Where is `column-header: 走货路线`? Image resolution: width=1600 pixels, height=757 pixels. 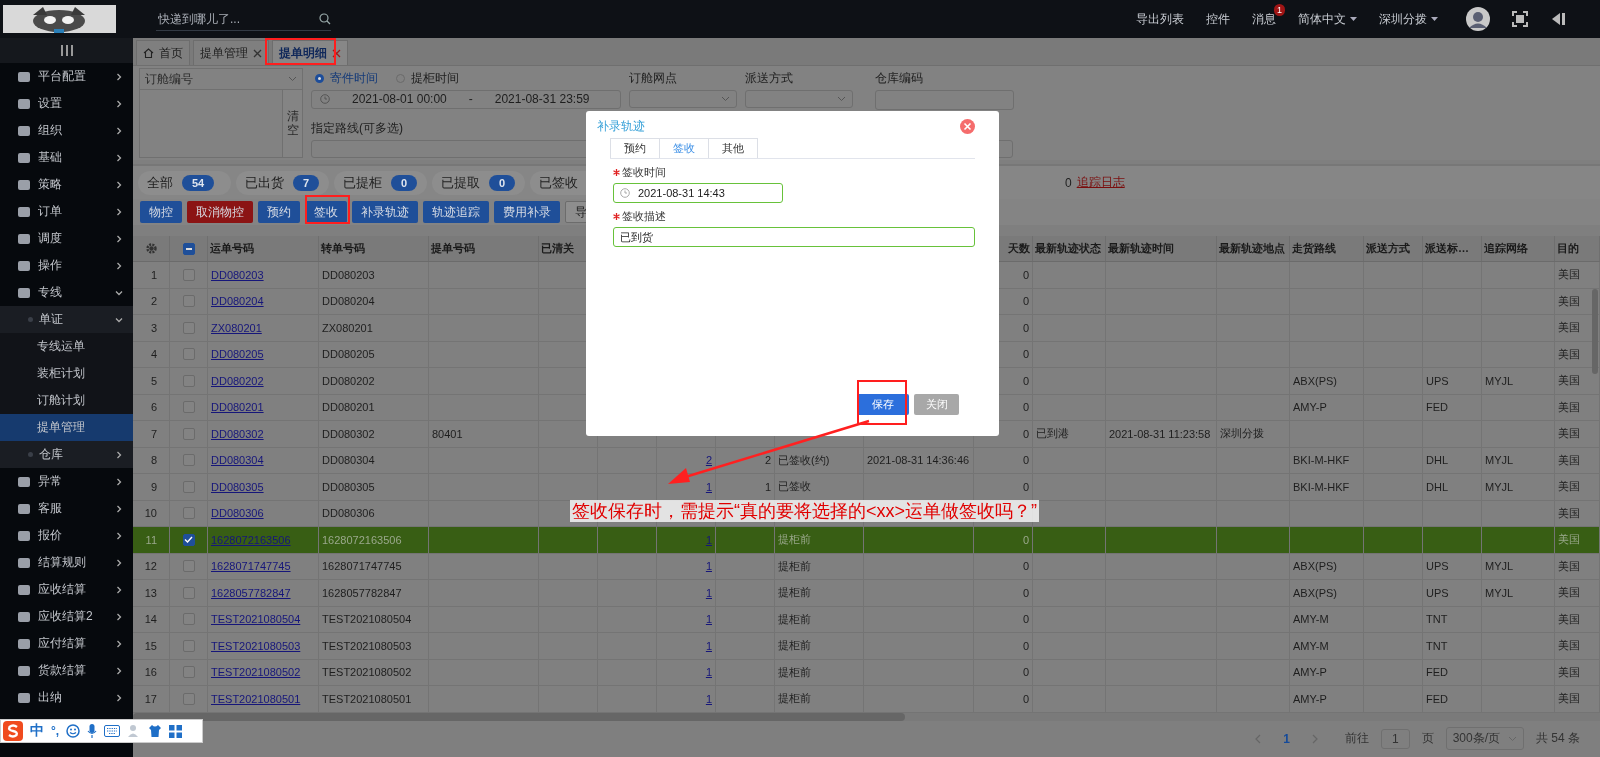 column-header: 走货路线 is located at coordinates (1314, 248).